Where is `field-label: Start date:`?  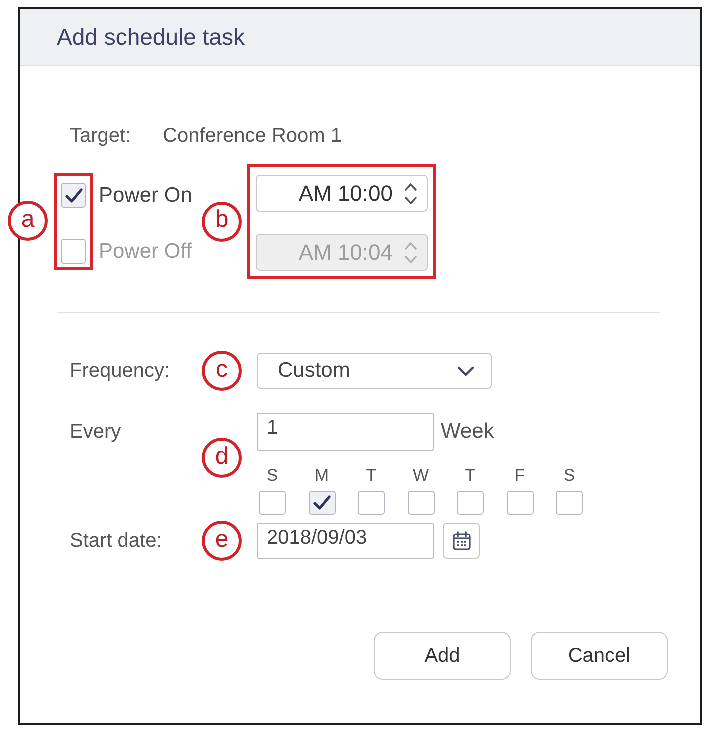
field-label: Start date: is located at coordinates (116, 541).